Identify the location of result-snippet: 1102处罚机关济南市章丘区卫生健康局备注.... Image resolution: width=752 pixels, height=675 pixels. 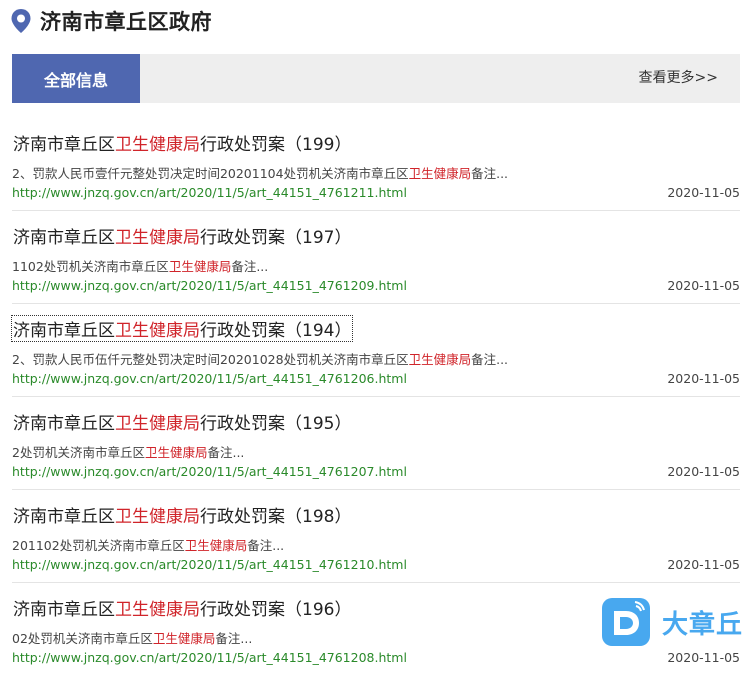
(140, 266).